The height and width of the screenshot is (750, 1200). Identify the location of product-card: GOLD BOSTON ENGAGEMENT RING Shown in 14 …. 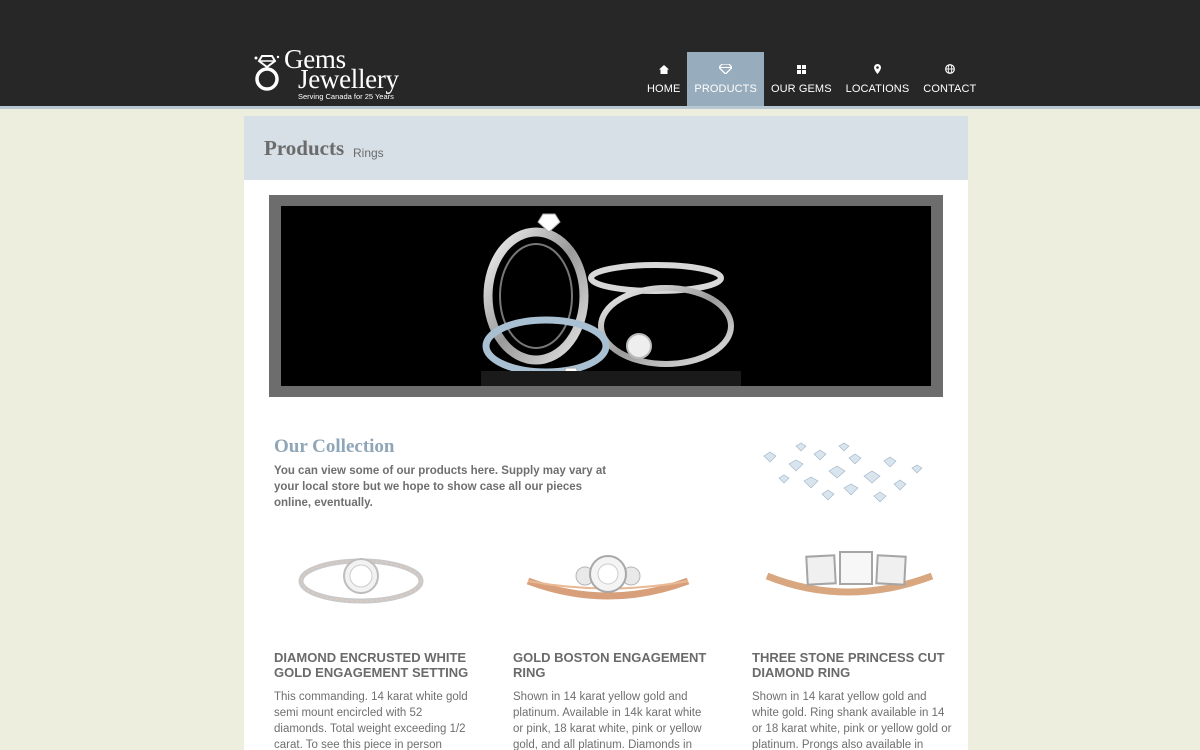
(613, 643).